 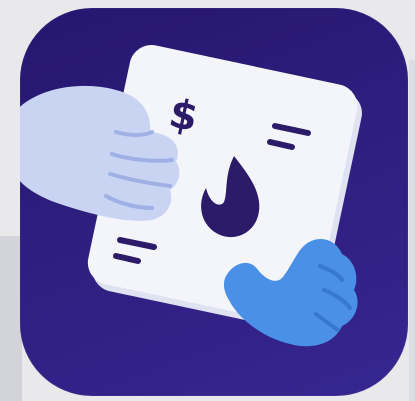 I want to click on background-strip-right, so click(x=412, y=230).